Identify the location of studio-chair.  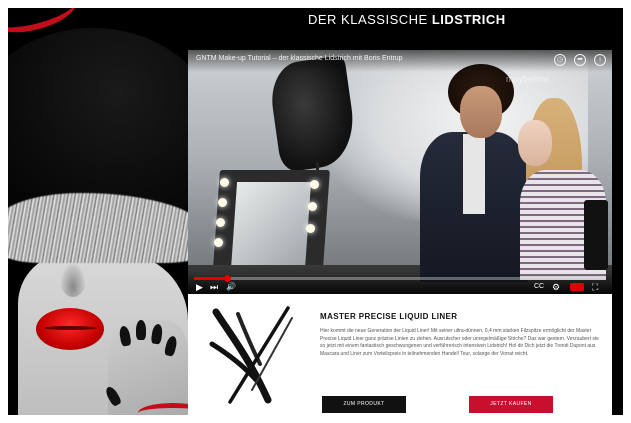
(596, 235).